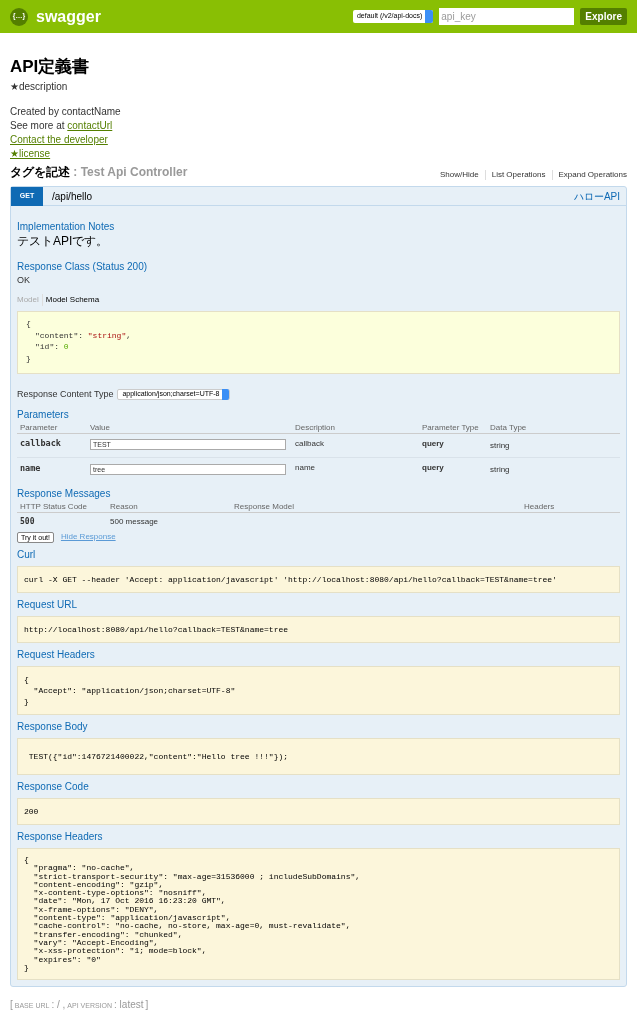  I want to click on explore-button: Explore, so click(603, 16).